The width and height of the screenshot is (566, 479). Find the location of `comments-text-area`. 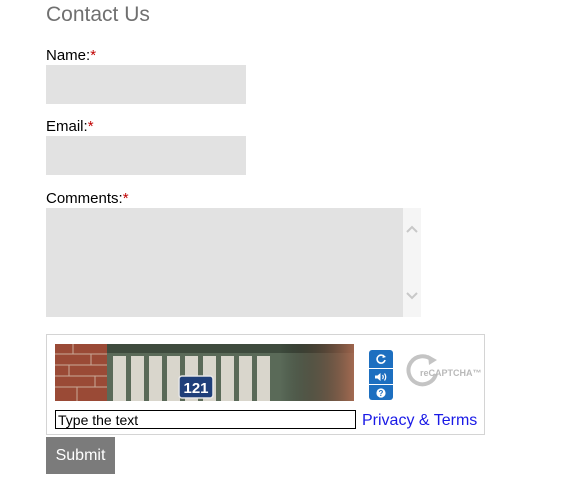

comments-text-area is located at coordinates (224, 262).